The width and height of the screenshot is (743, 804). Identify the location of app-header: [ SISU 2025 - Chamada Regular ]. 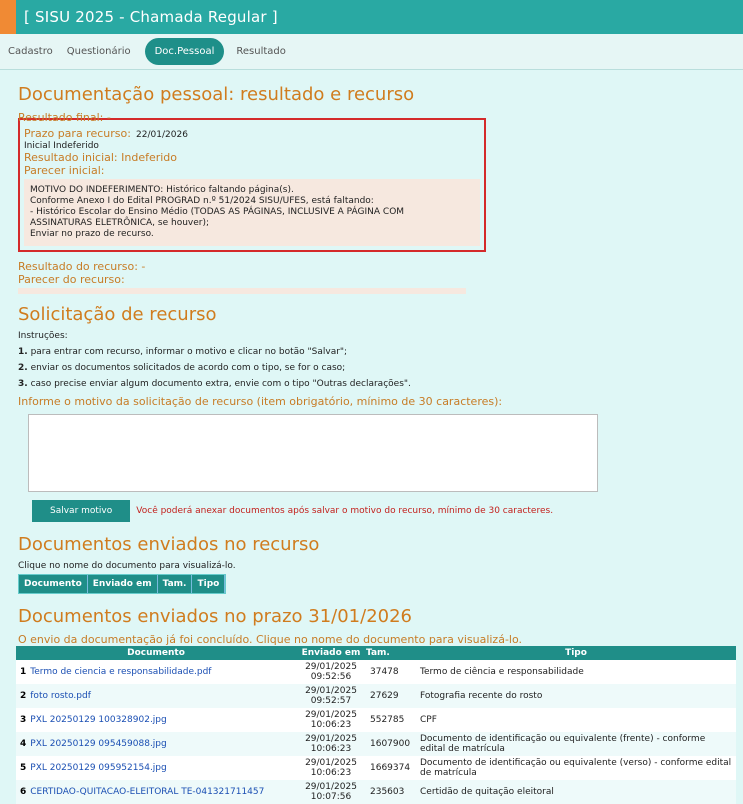
(371, 17).